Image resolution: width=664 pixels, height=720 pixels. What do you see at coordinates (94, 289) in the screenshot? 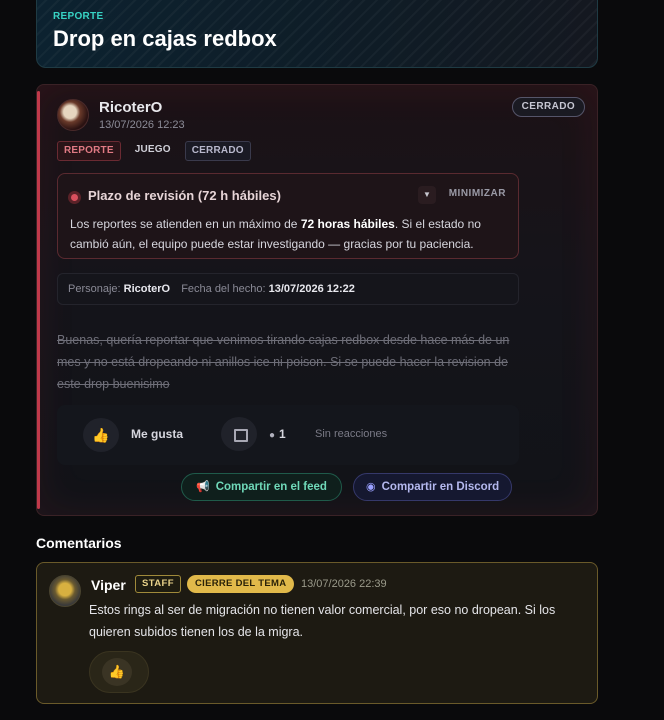
I see `character-label: Personaje:` at bounding box center [94, 289].